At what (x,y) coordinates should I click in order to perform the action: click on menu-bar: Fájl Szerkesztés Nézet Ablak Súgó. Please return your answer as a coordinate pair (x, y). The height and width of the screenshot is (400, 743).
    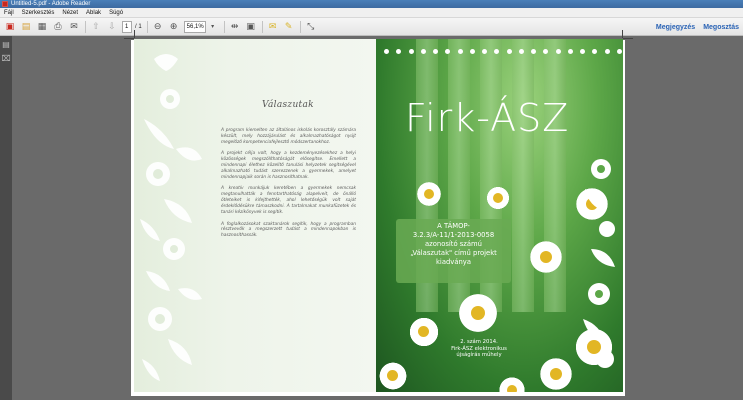
    Looking at the image, I should click on (371, 13).